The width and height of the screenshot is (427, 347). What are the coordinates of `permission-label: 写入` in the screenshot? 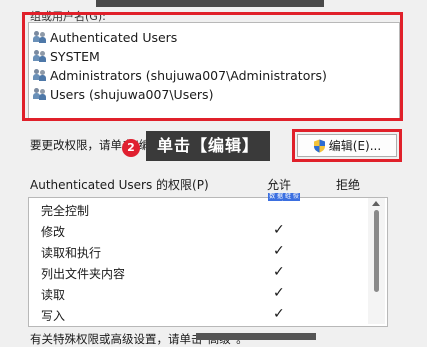 It's located at (53, 316).